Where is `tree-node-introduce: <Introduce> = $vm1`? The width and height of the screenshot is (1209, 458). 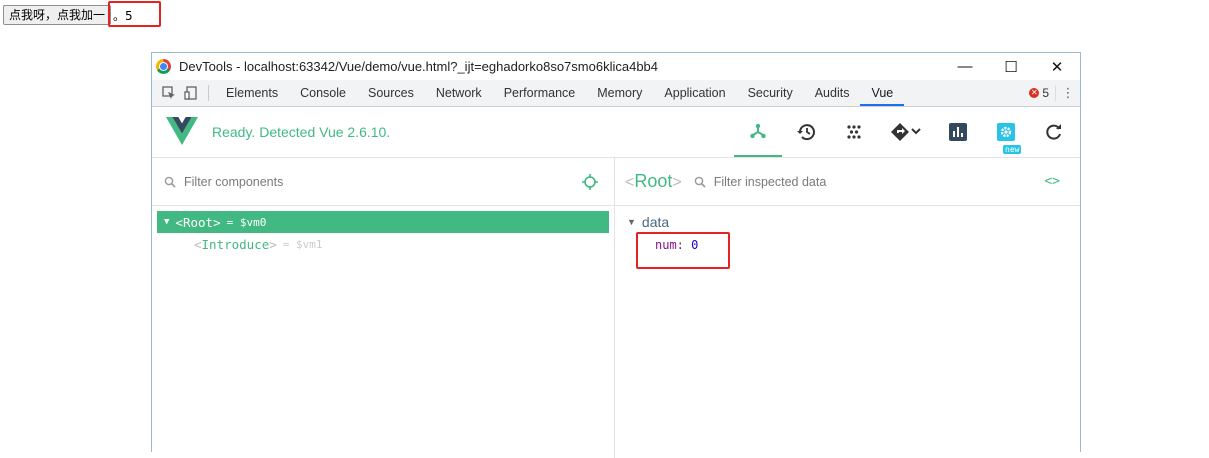 tree-node-introduce: <Introduce> = $vm1 is located at coordinates (383, 244).